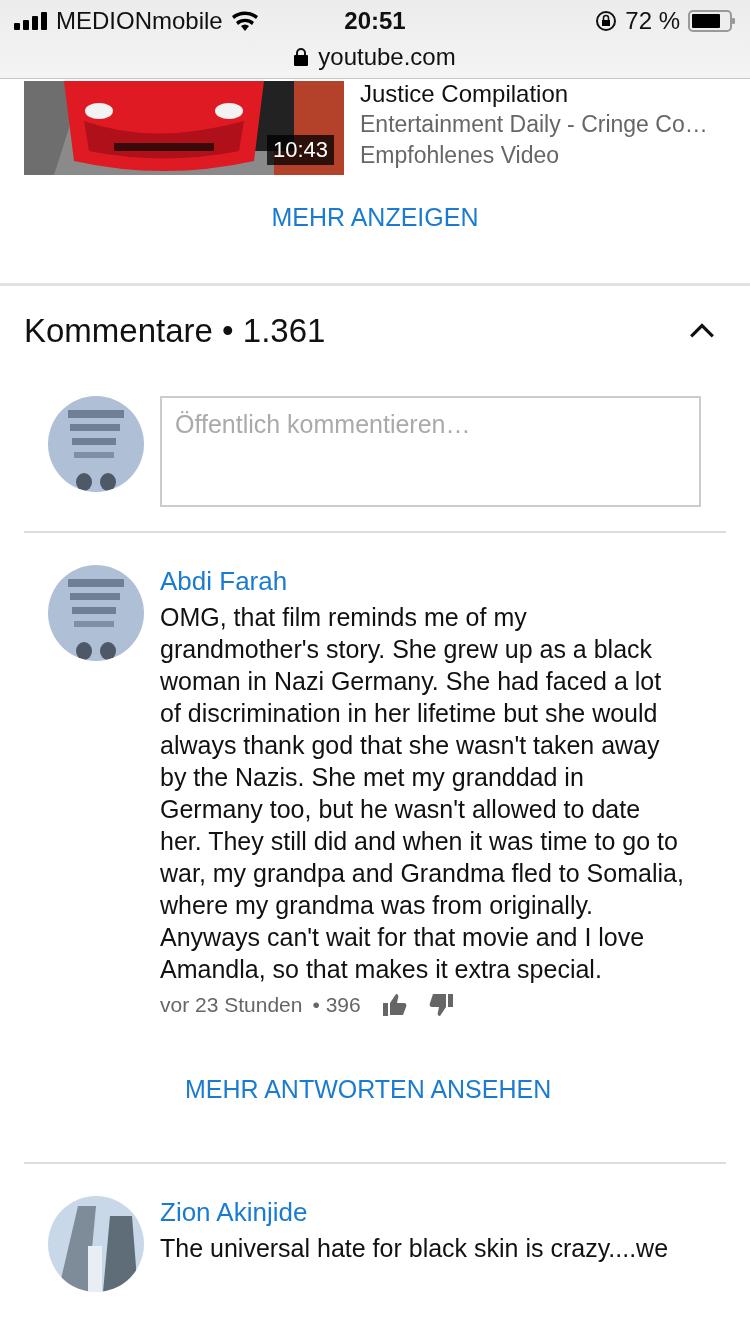  What do you see at coordinates (394, 1005) in the screenshot?
I see `thumbs-up-icon` at bounding box center [394, 1005].